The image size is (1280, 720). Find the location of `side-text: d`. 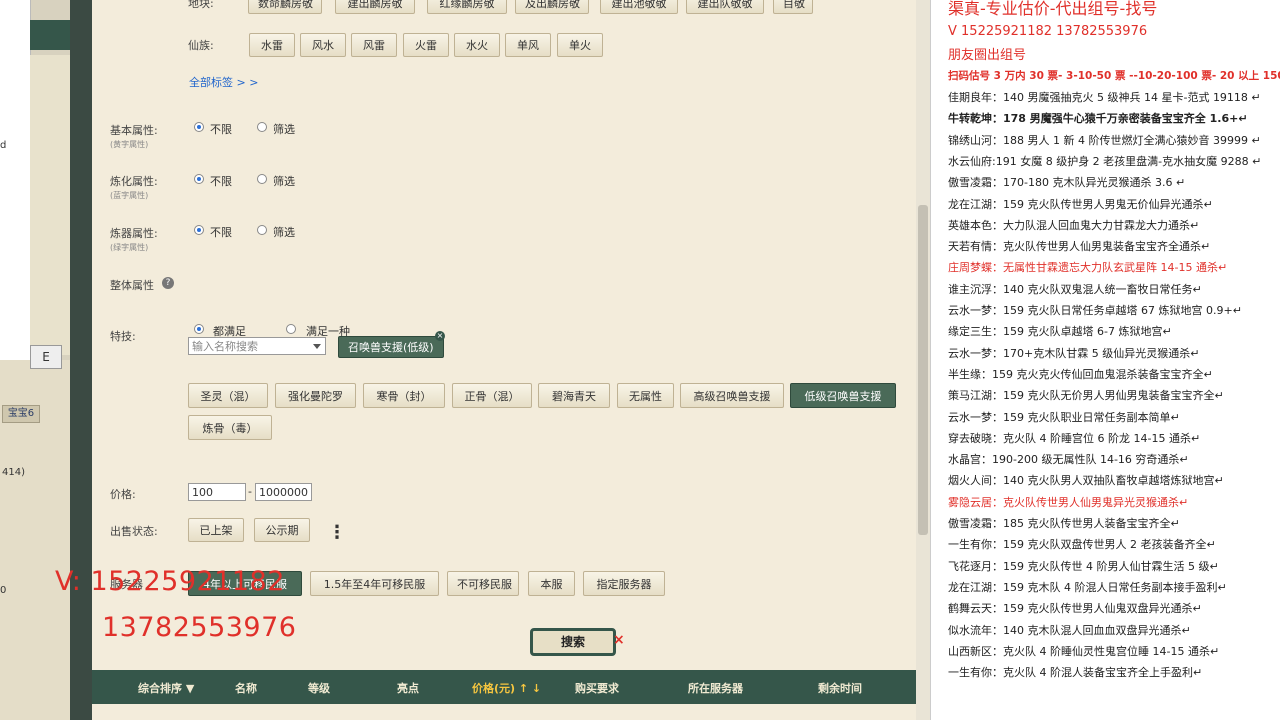

side-text: d is located at coordinates (3, 145).